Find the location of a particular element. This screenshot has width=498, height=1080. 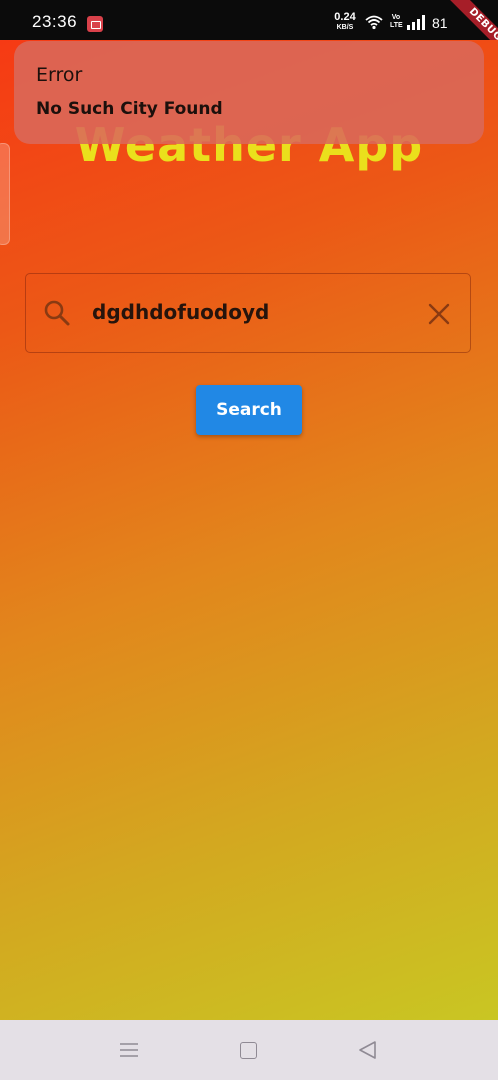

signal-icon is located at coordinates (416, 22).